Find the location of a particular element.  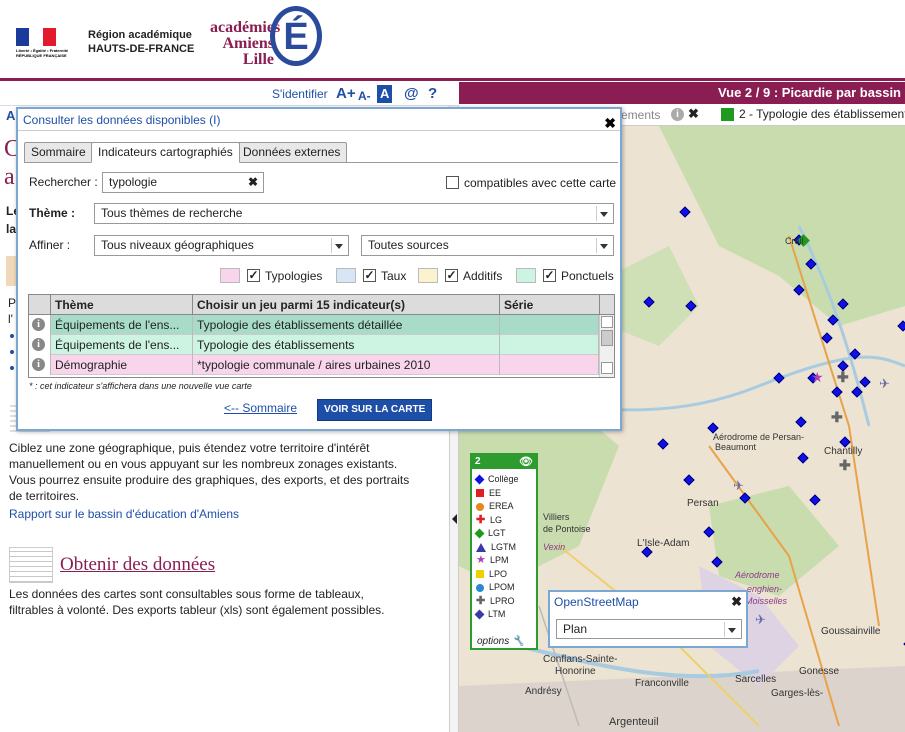

legend-item: ★ LPM is located at coordinates (492, 560).